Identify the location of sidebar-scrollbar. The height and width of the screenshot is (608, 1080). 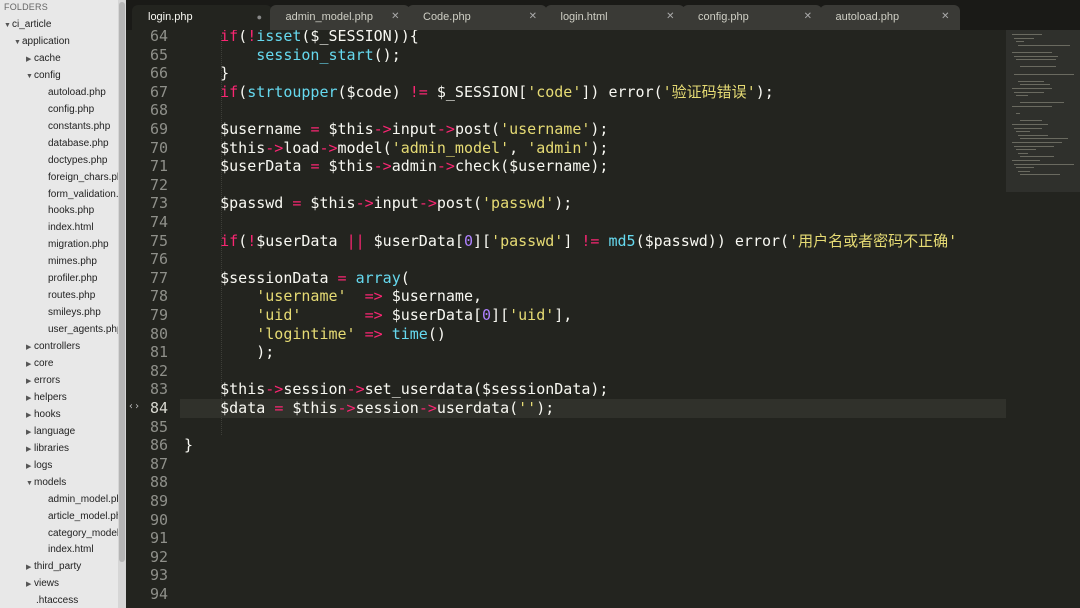
(122, 304).